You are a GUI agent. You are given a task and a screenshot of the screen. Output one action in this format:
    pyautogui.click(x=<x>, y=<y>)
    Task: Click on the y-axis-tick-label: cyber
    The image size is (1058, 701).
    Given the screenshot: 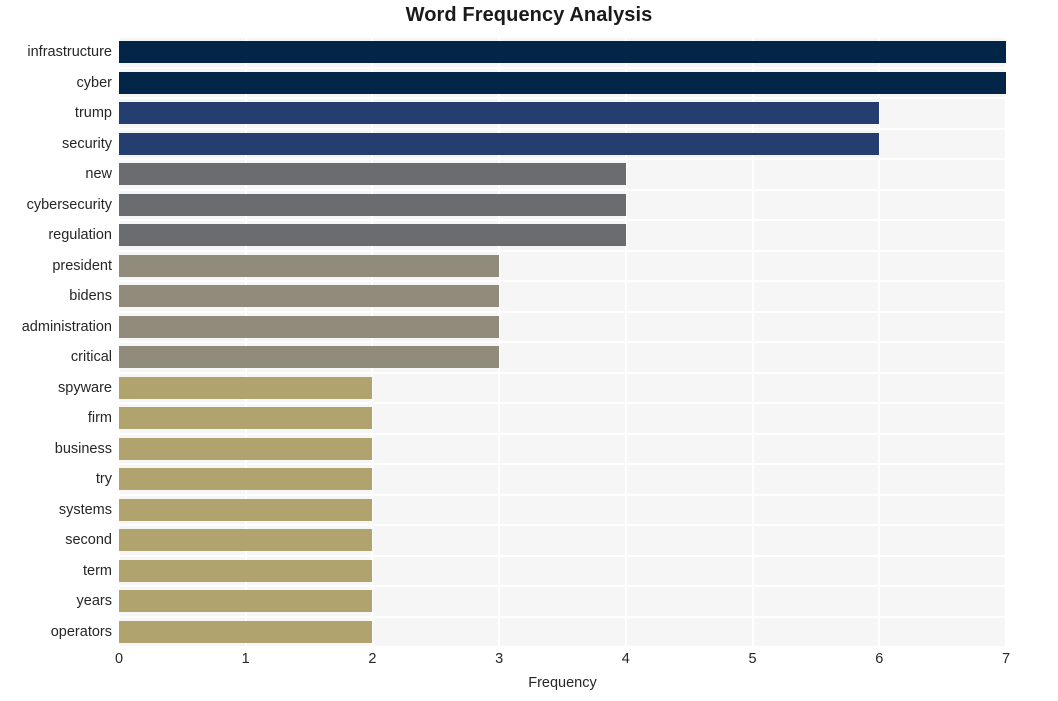 What is the action you would take?
    pyautogui.click(x=94, y=82)
    